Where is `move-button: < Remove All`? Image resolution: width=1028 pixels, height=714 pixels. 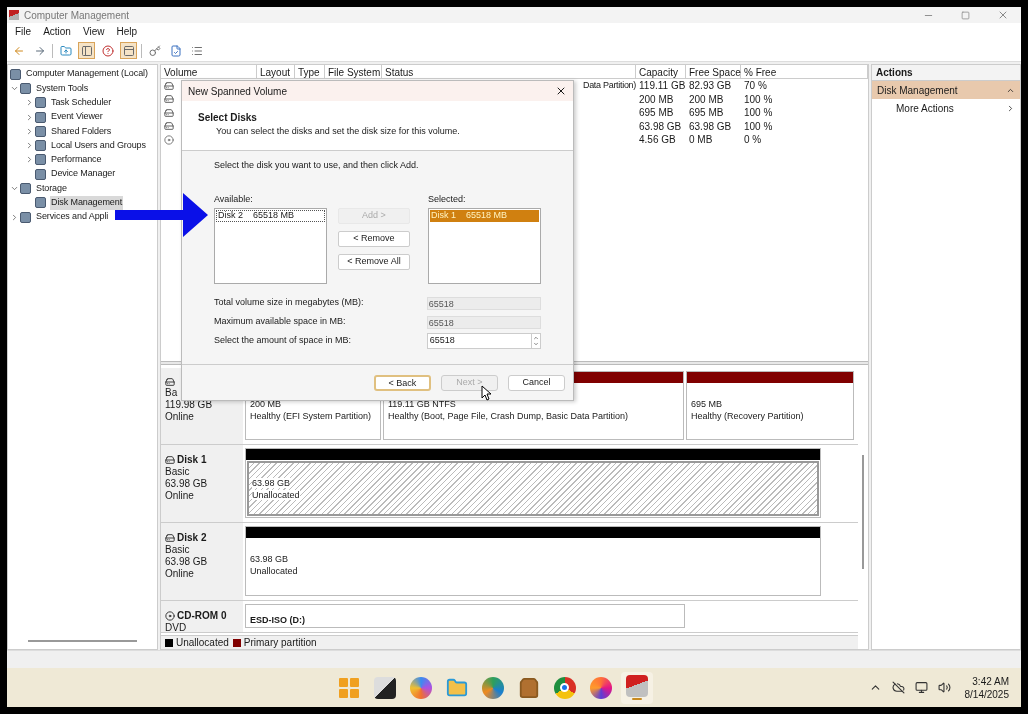
move-button: < Remove All is located at coordinates (374, 261).